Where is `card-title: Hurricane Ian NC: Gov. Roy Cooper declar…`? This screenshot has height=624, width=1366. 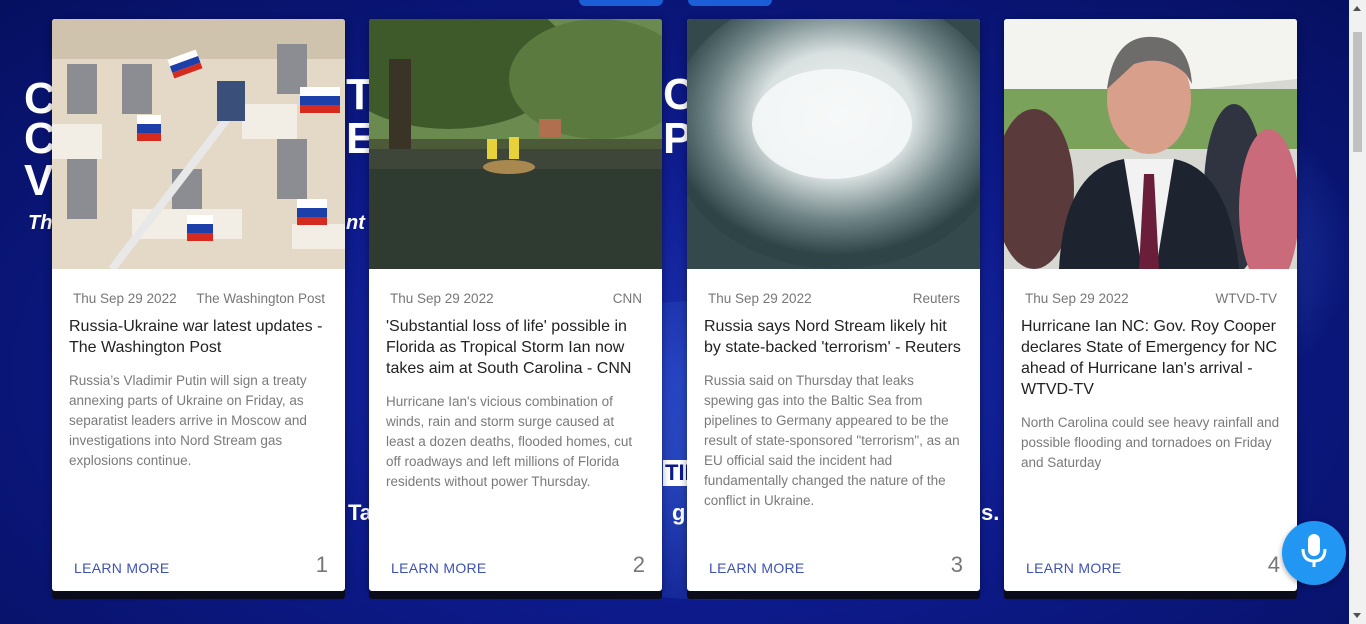 card-title: Hurricane Ian NC: Gov. Roy Cooper declar… is located at coordinates (1149, 358).